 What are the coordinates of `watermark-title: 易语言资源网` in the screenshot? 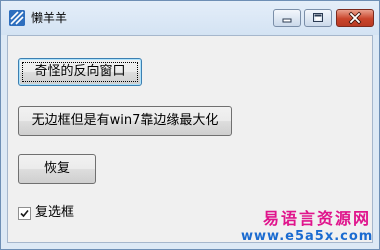 It's located at (316, 218).